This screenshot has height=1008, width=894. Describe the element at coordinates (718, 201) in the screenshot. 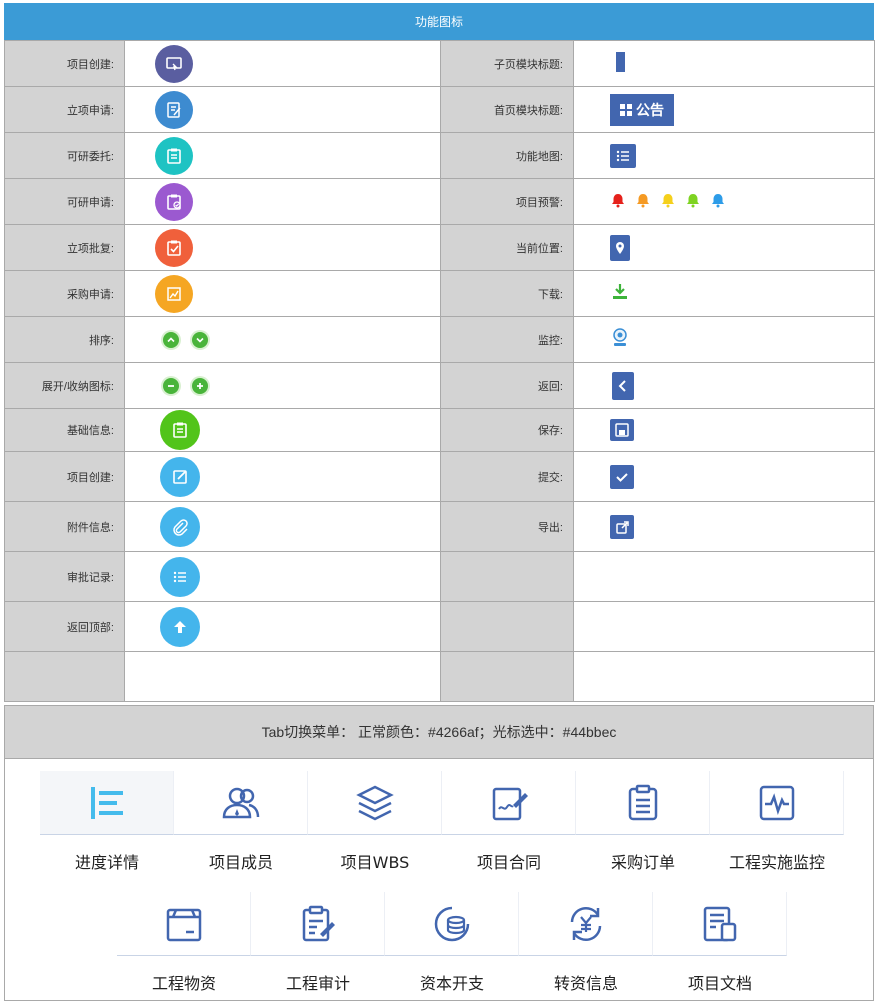

I see `bell-blue-icon` at that location.